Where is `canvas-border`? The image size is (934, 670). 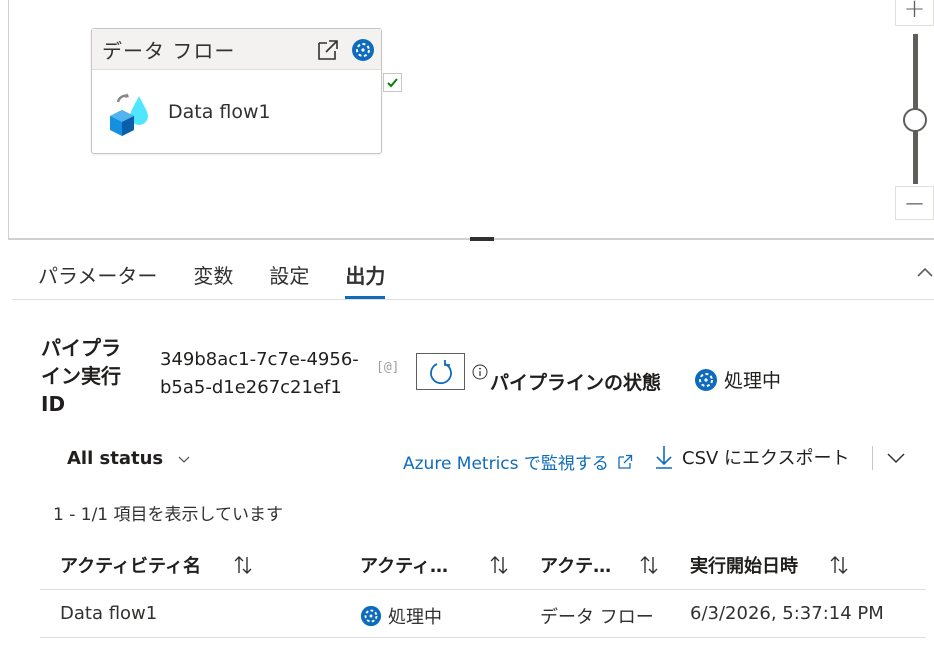
canvas-border is located at coordinates (8, 120).